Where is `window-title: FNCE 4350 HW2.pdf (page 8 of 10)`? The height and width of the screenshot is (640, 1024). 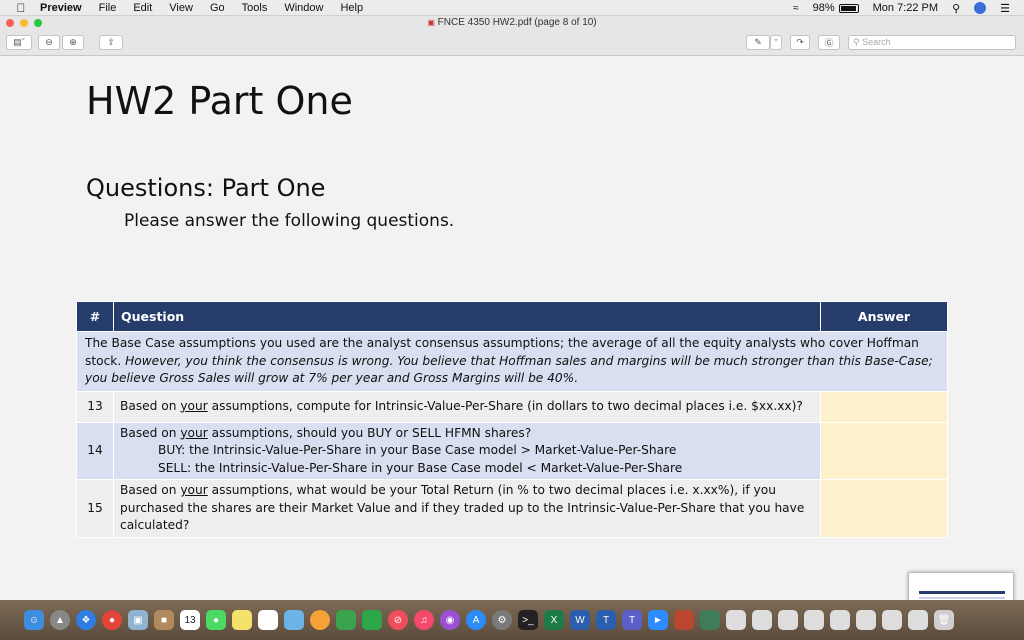
window-title: FNCE 4350 HW2.pdf (page 8 of 10) is located at coordinates (517, 22).